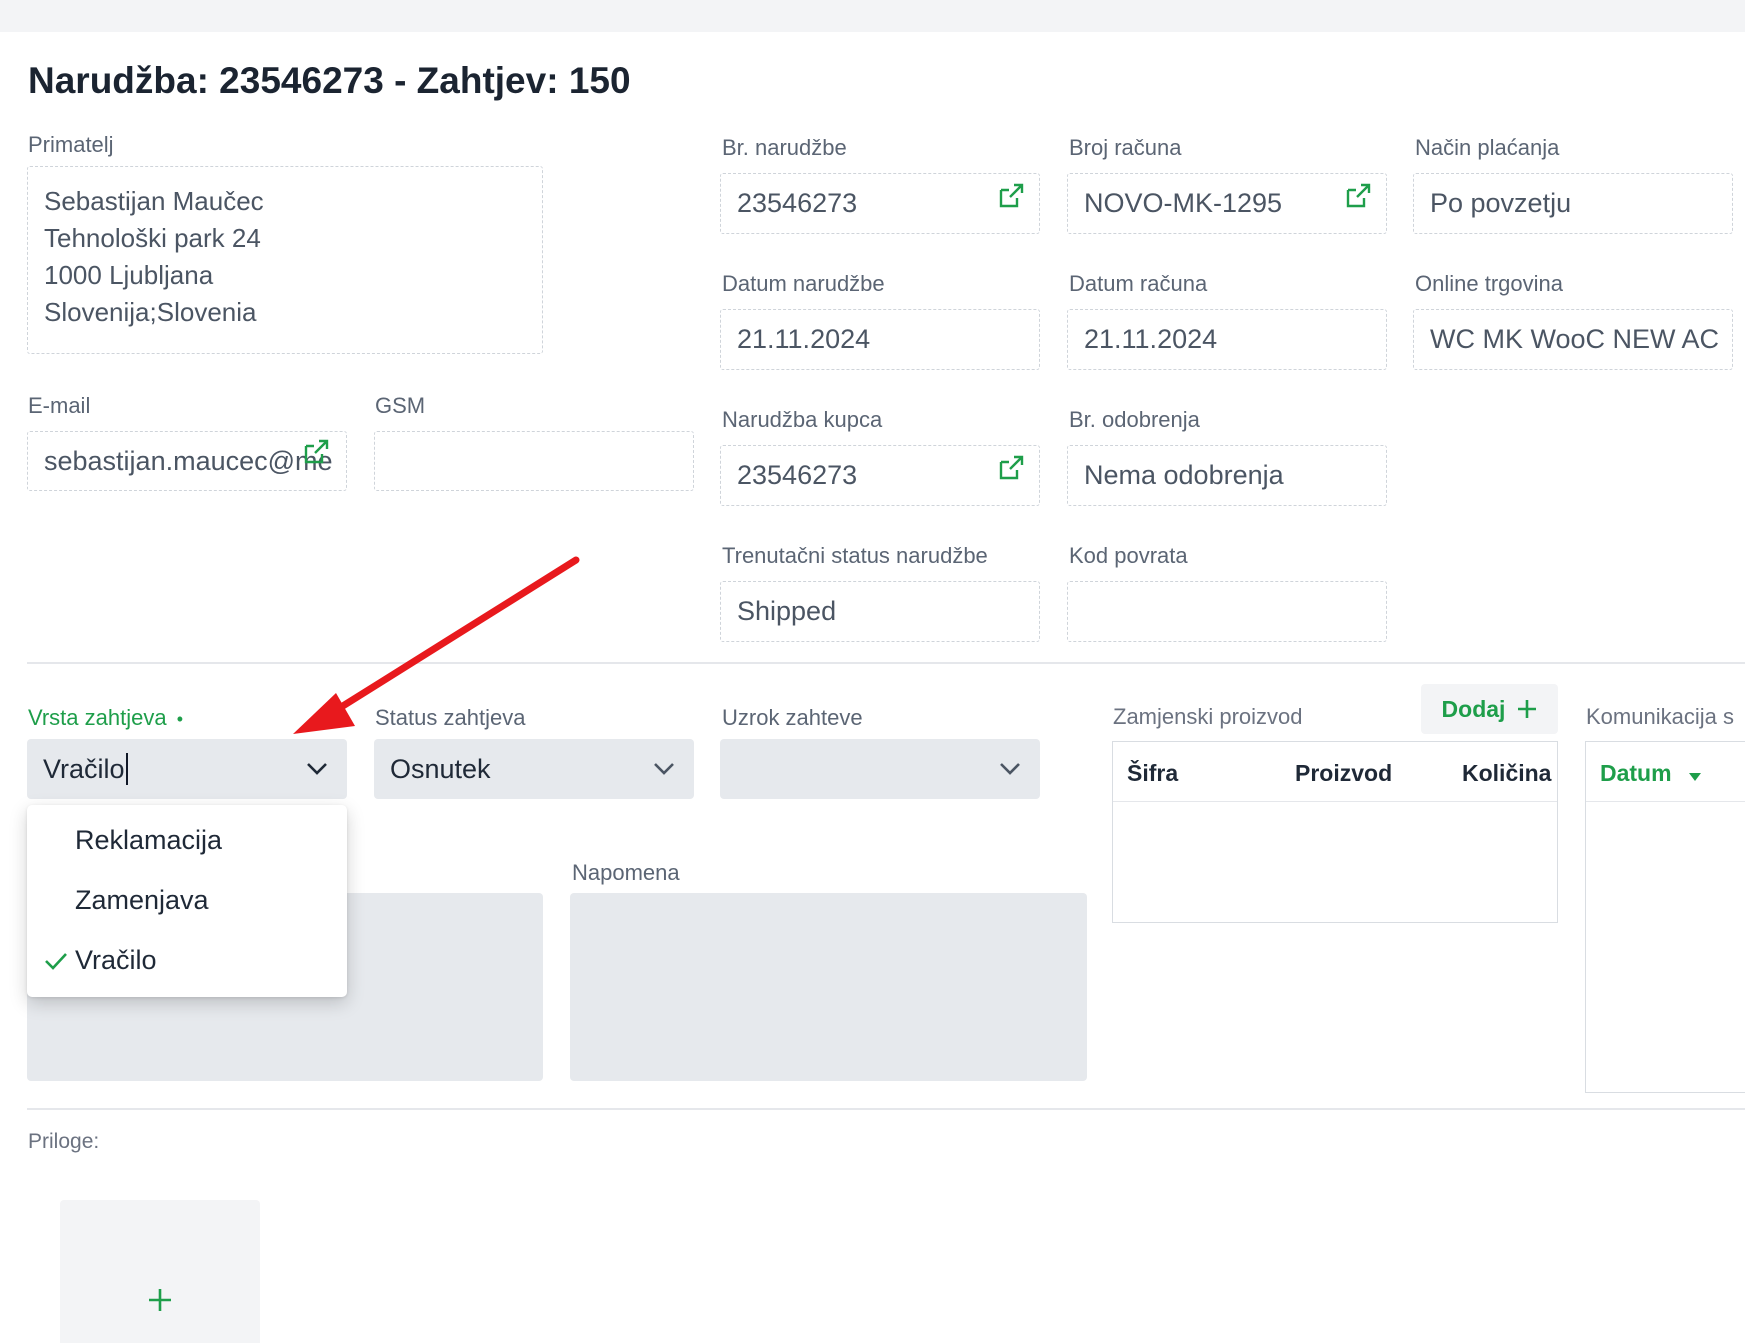 This screenshot has width=1745, height=1343. What do you see at coordinates (400, 405) in the screenshot?
I see `gsm-label: GSM` at bounding box center [400, 405].